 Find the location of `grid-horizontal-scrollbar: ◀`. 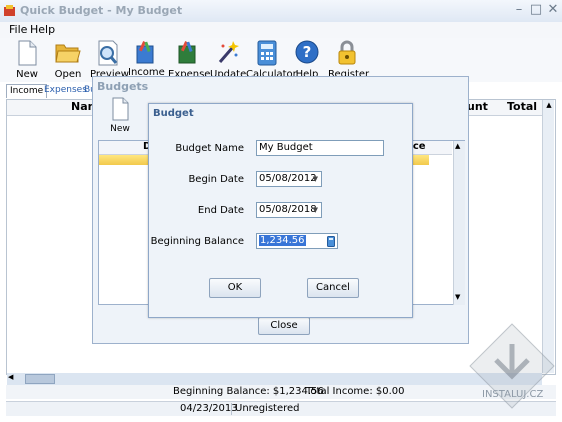

grid-horizontal-scrollbar: ◀ is located at coordinates (274, 379).